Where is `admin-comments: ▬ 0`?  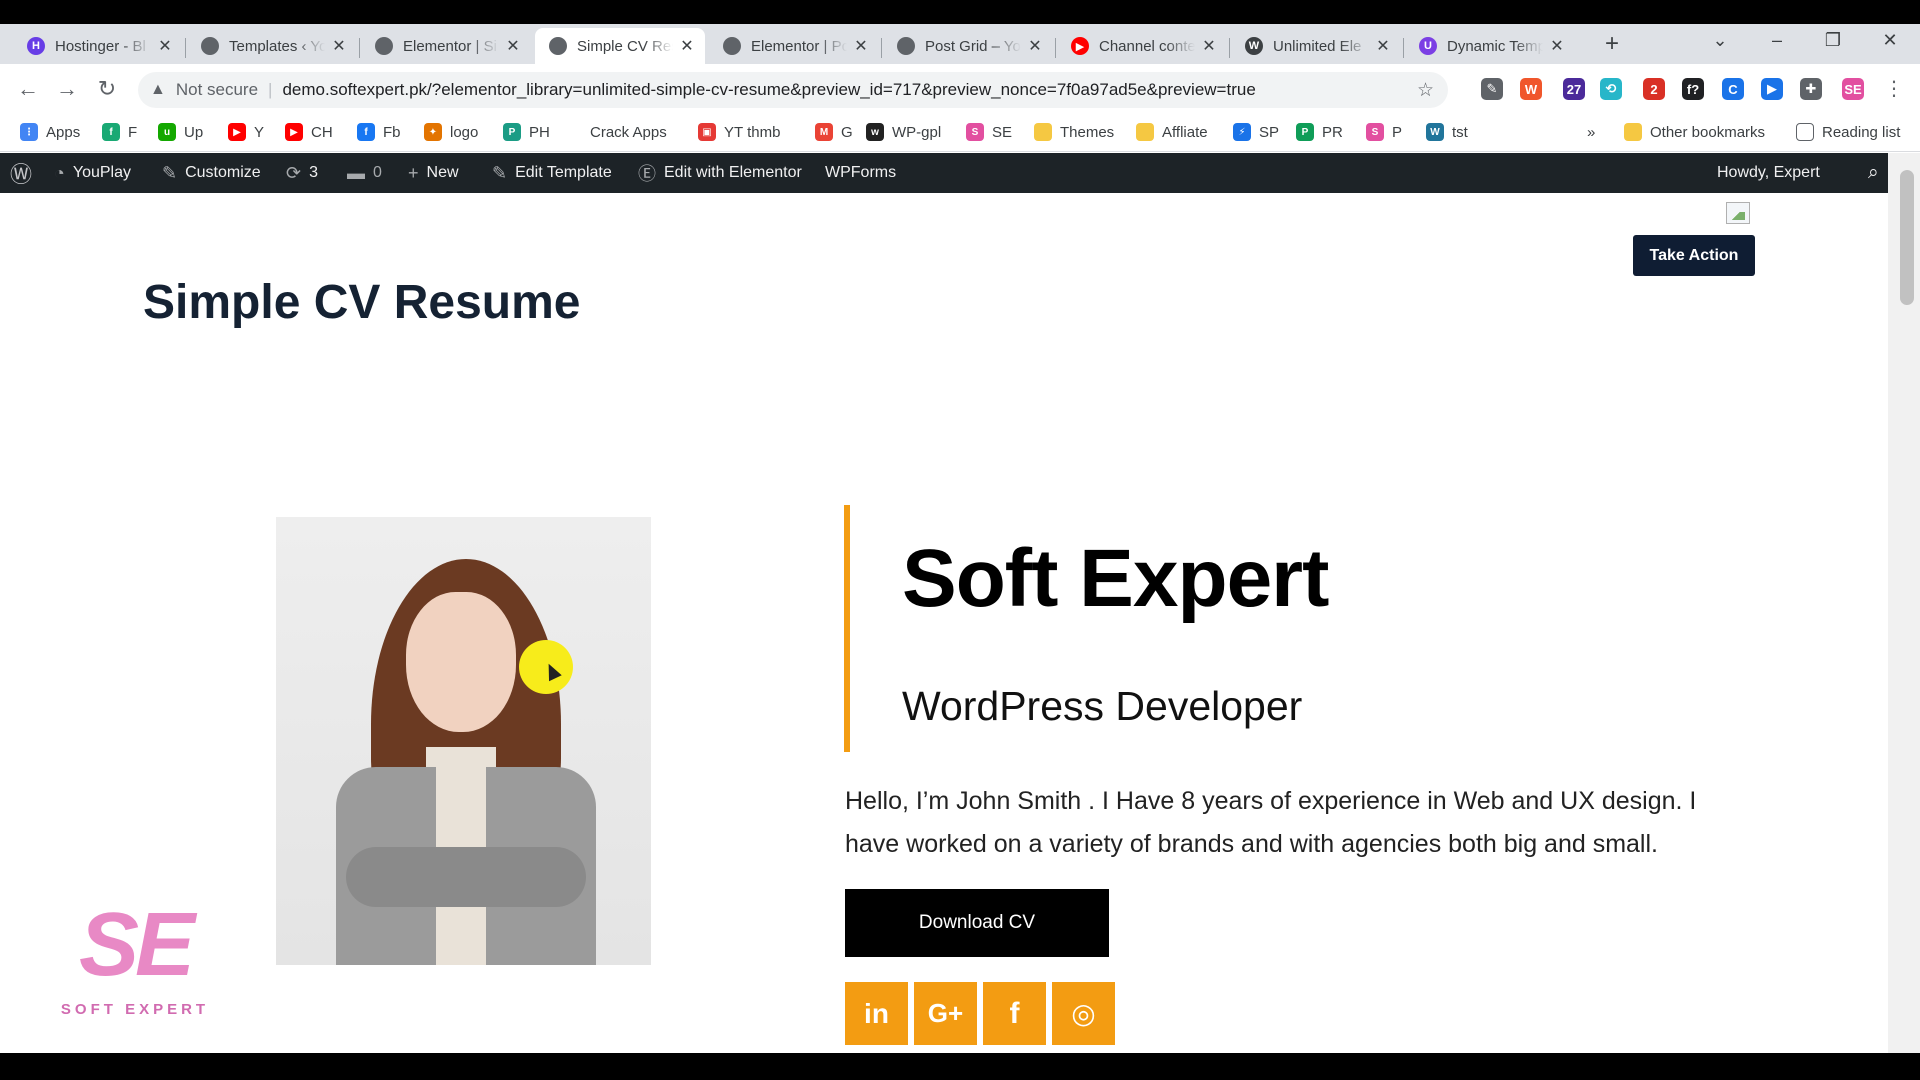 admin-comments: ▬ 0 is located at coordinates (364, 173).